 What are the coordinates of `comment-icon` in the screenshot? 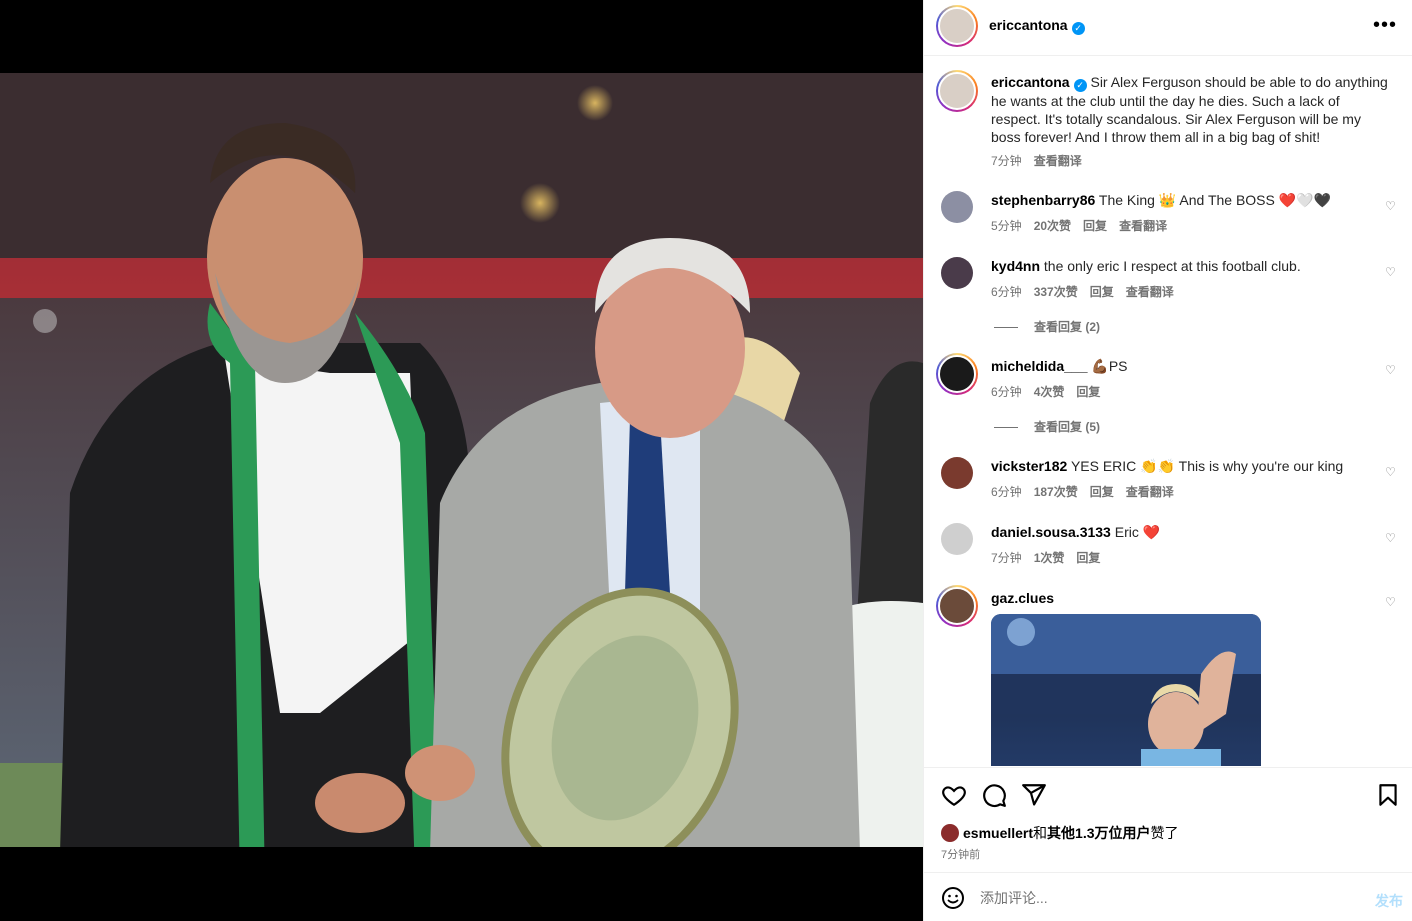 It's located at (994, 795).